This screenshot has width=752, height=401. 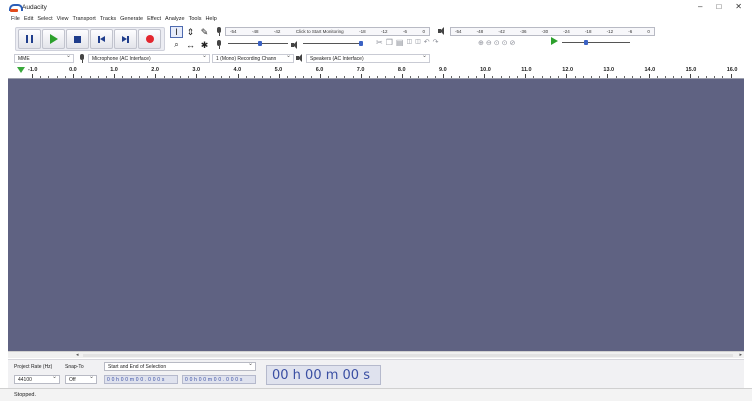 What do you see at coordinates (718, 6) in the screenshot?
I see `maximize-button: □` at bounding box center [718, 6].